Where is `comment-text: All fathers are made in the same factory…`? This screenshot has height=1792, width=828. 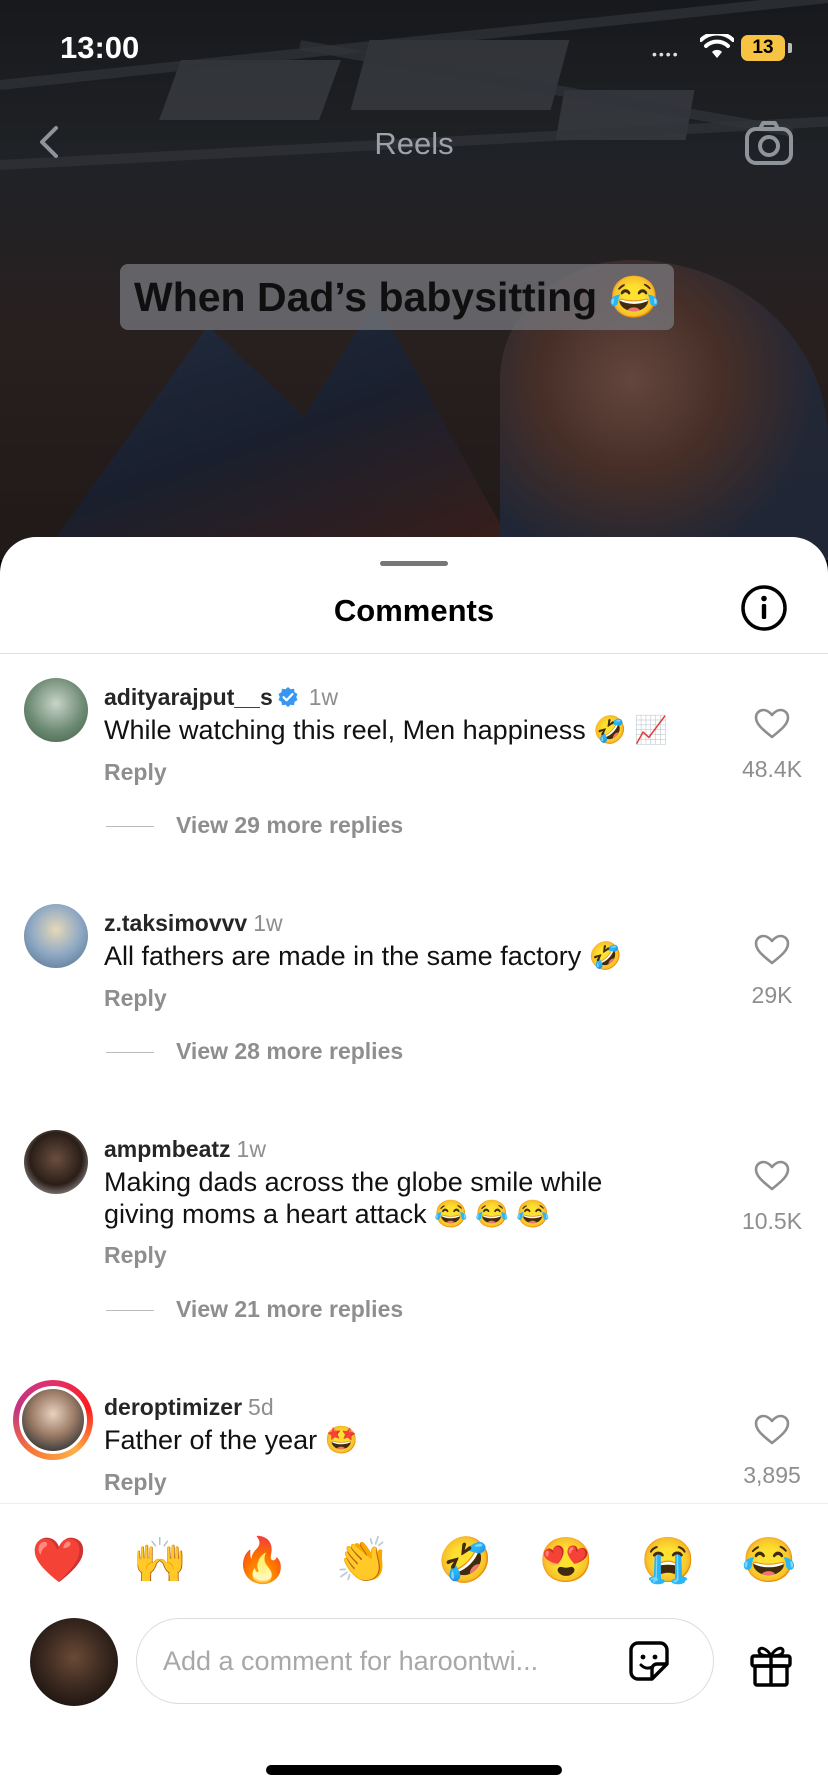
comment-text: All fathers are made in the same factory… is located at coordinates (363, 956).